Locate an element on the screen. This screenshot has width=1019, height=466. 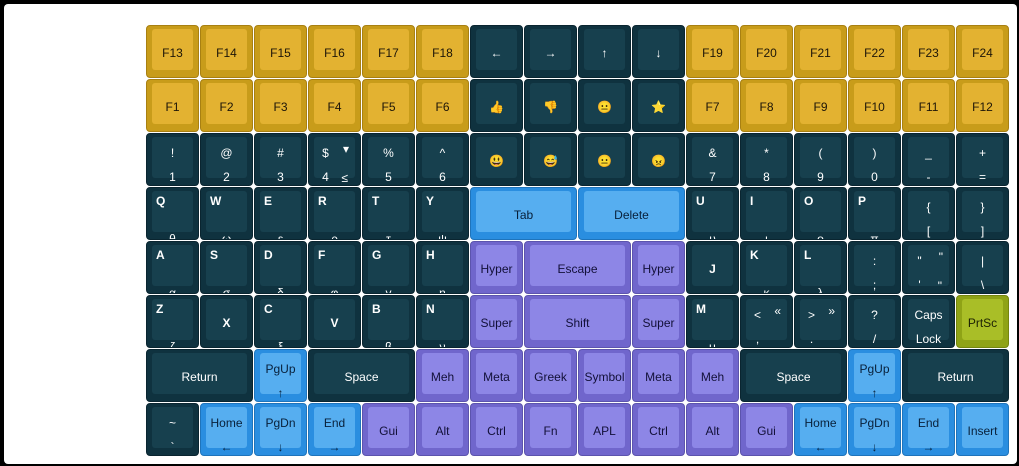
key-d: Dδ is located at coordinates (280, 267).